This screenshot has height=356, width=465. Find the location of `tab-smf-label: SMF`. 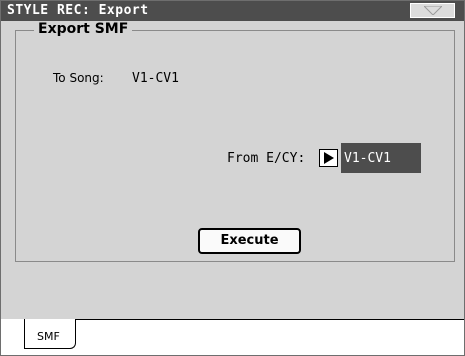

tab-smf-label: SMF is located at coordinates (48, 336).